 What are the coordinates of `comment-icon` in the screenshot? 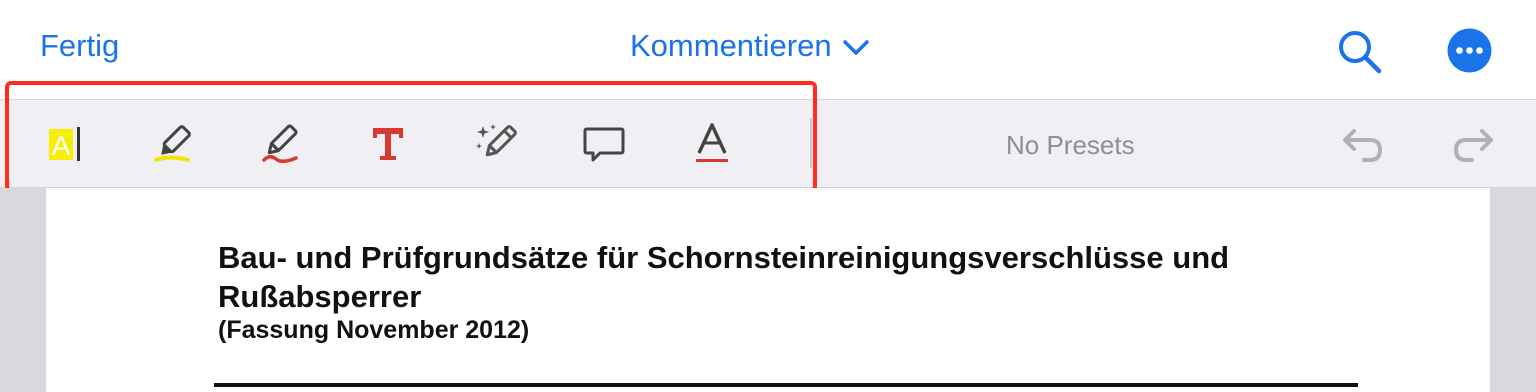 It's located at (604, 144).